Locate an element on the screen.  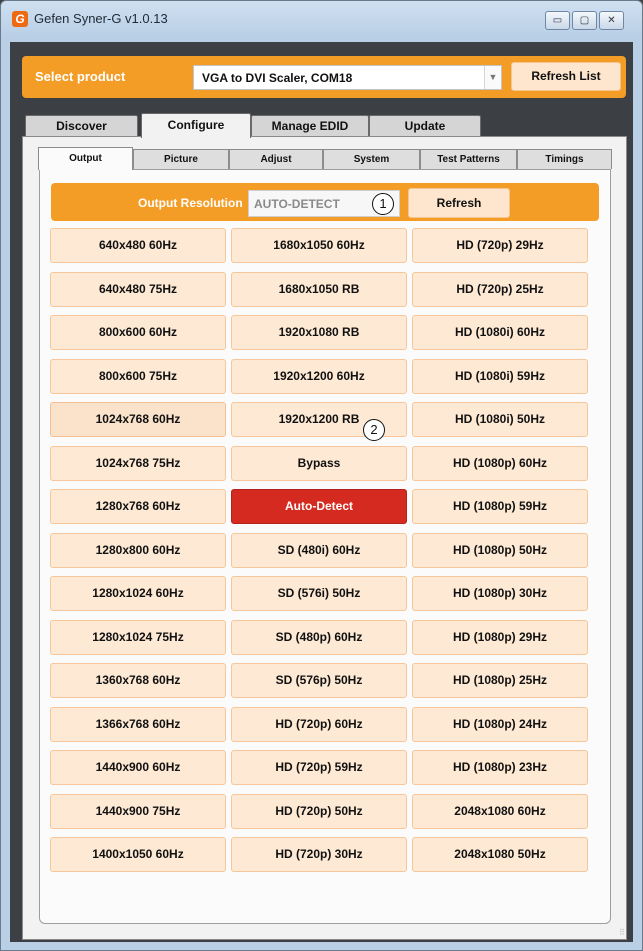
resolution-button: HD (1080p) 30Hz is located at coordinates (500, 593).